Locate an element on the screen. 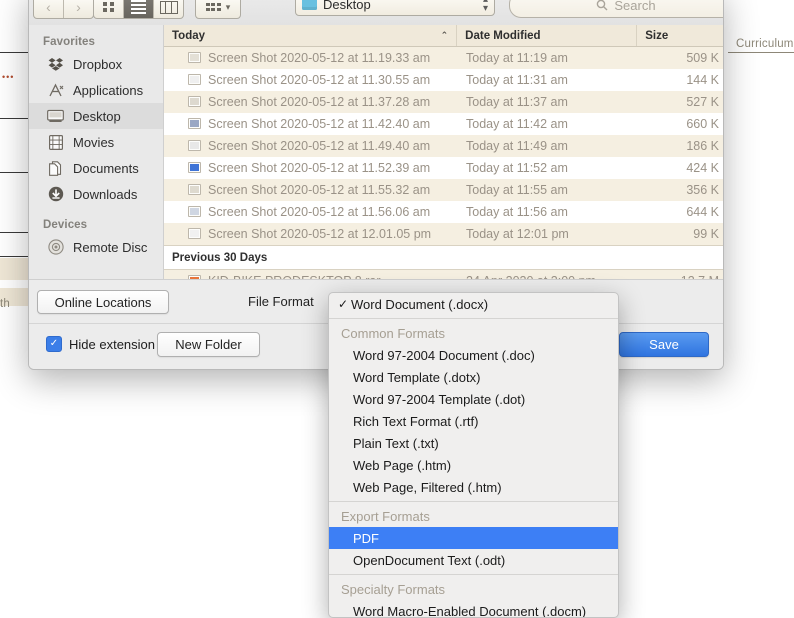 This screenshot has width=794, height=618. menu-item: Plain Text (.txt) is located at coordinates (473, 443).